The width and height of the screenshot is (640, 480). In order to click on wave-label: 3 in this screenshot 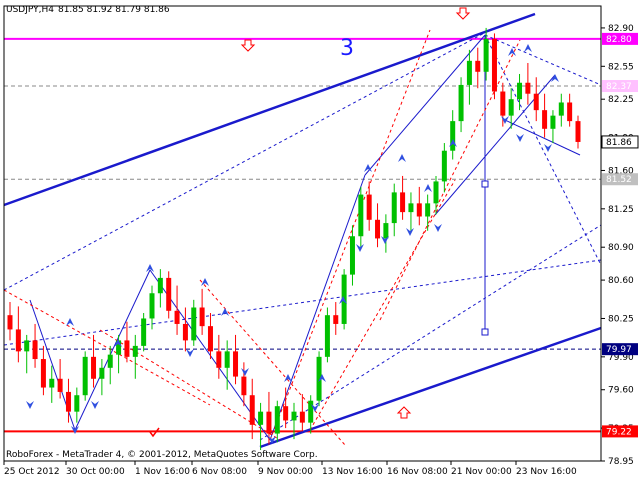, I will do `click(347, 48)`.